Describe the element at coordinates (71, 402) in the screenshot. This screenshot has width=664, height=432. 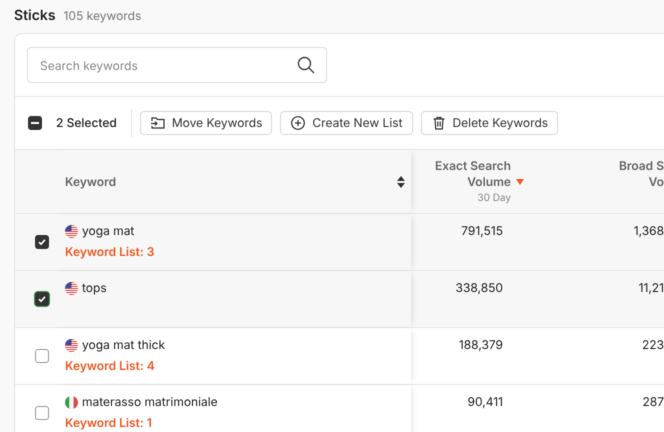
I see `italy-flag-icon` at that location.